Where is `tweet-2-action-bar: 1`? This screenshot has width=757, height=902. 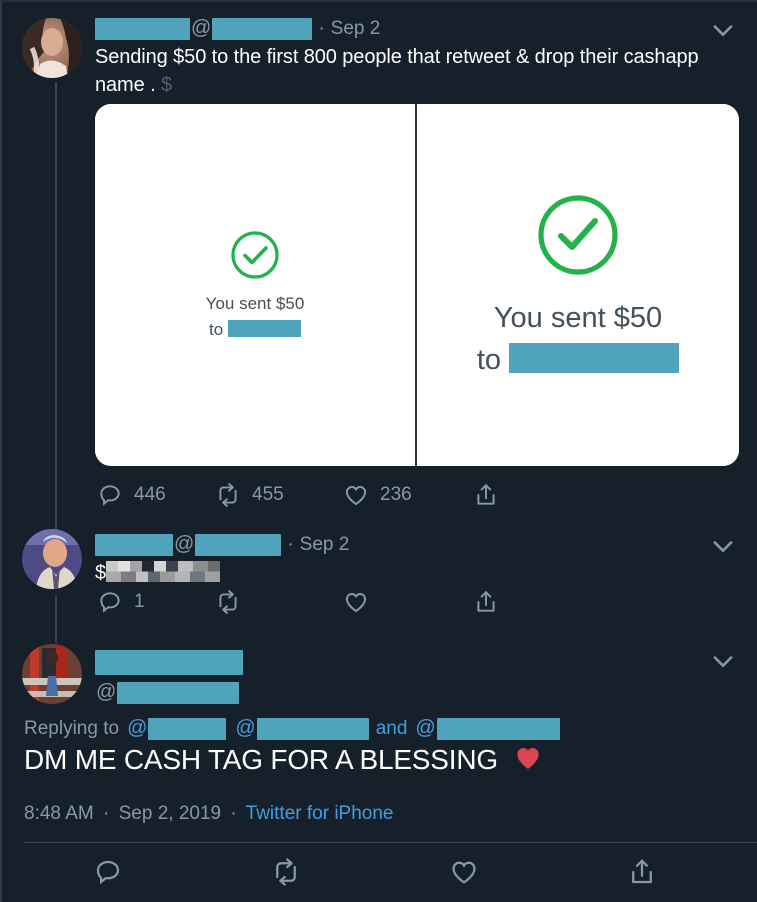 tweet-2-action-bar: 1 is located at coordinates (307, 602).